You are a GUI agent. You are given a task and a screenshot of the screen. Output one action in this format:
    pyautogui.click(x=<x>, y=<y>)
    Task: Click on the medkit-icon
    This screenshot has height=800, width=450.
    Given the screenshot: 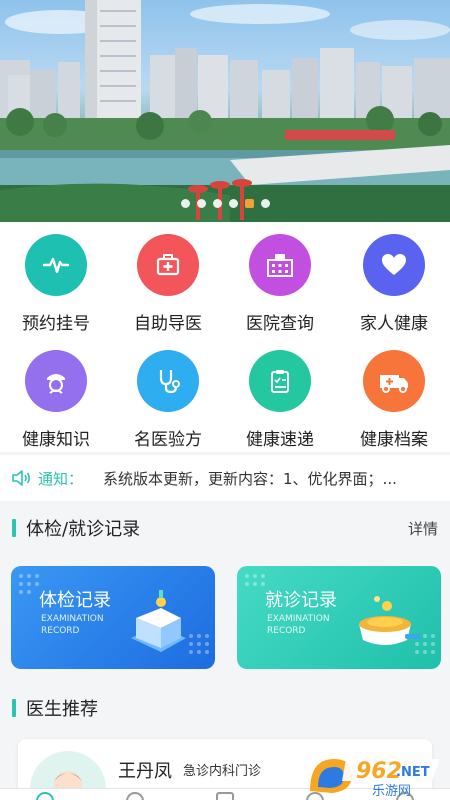 What is the action you would take?
    pyautogui.click(x=168, y=265)
    